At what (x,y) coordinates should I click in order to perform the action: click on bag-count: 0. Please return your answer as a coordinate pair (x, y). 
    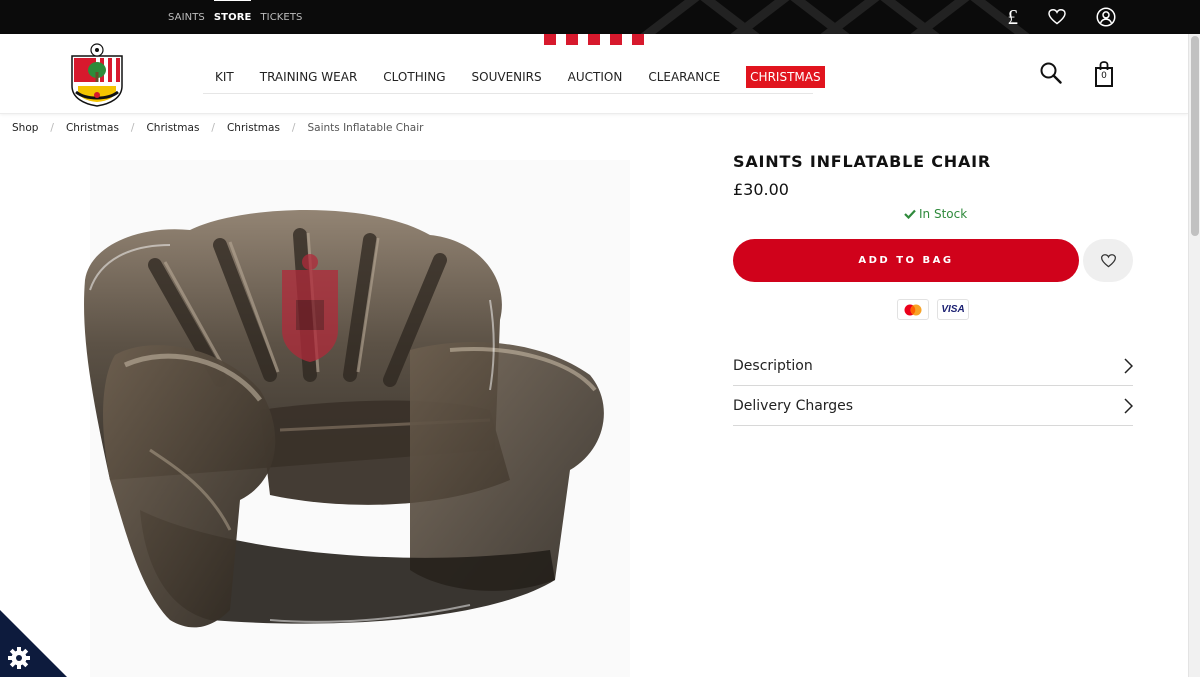
    Looking at the image, I should click on (1104, 76).